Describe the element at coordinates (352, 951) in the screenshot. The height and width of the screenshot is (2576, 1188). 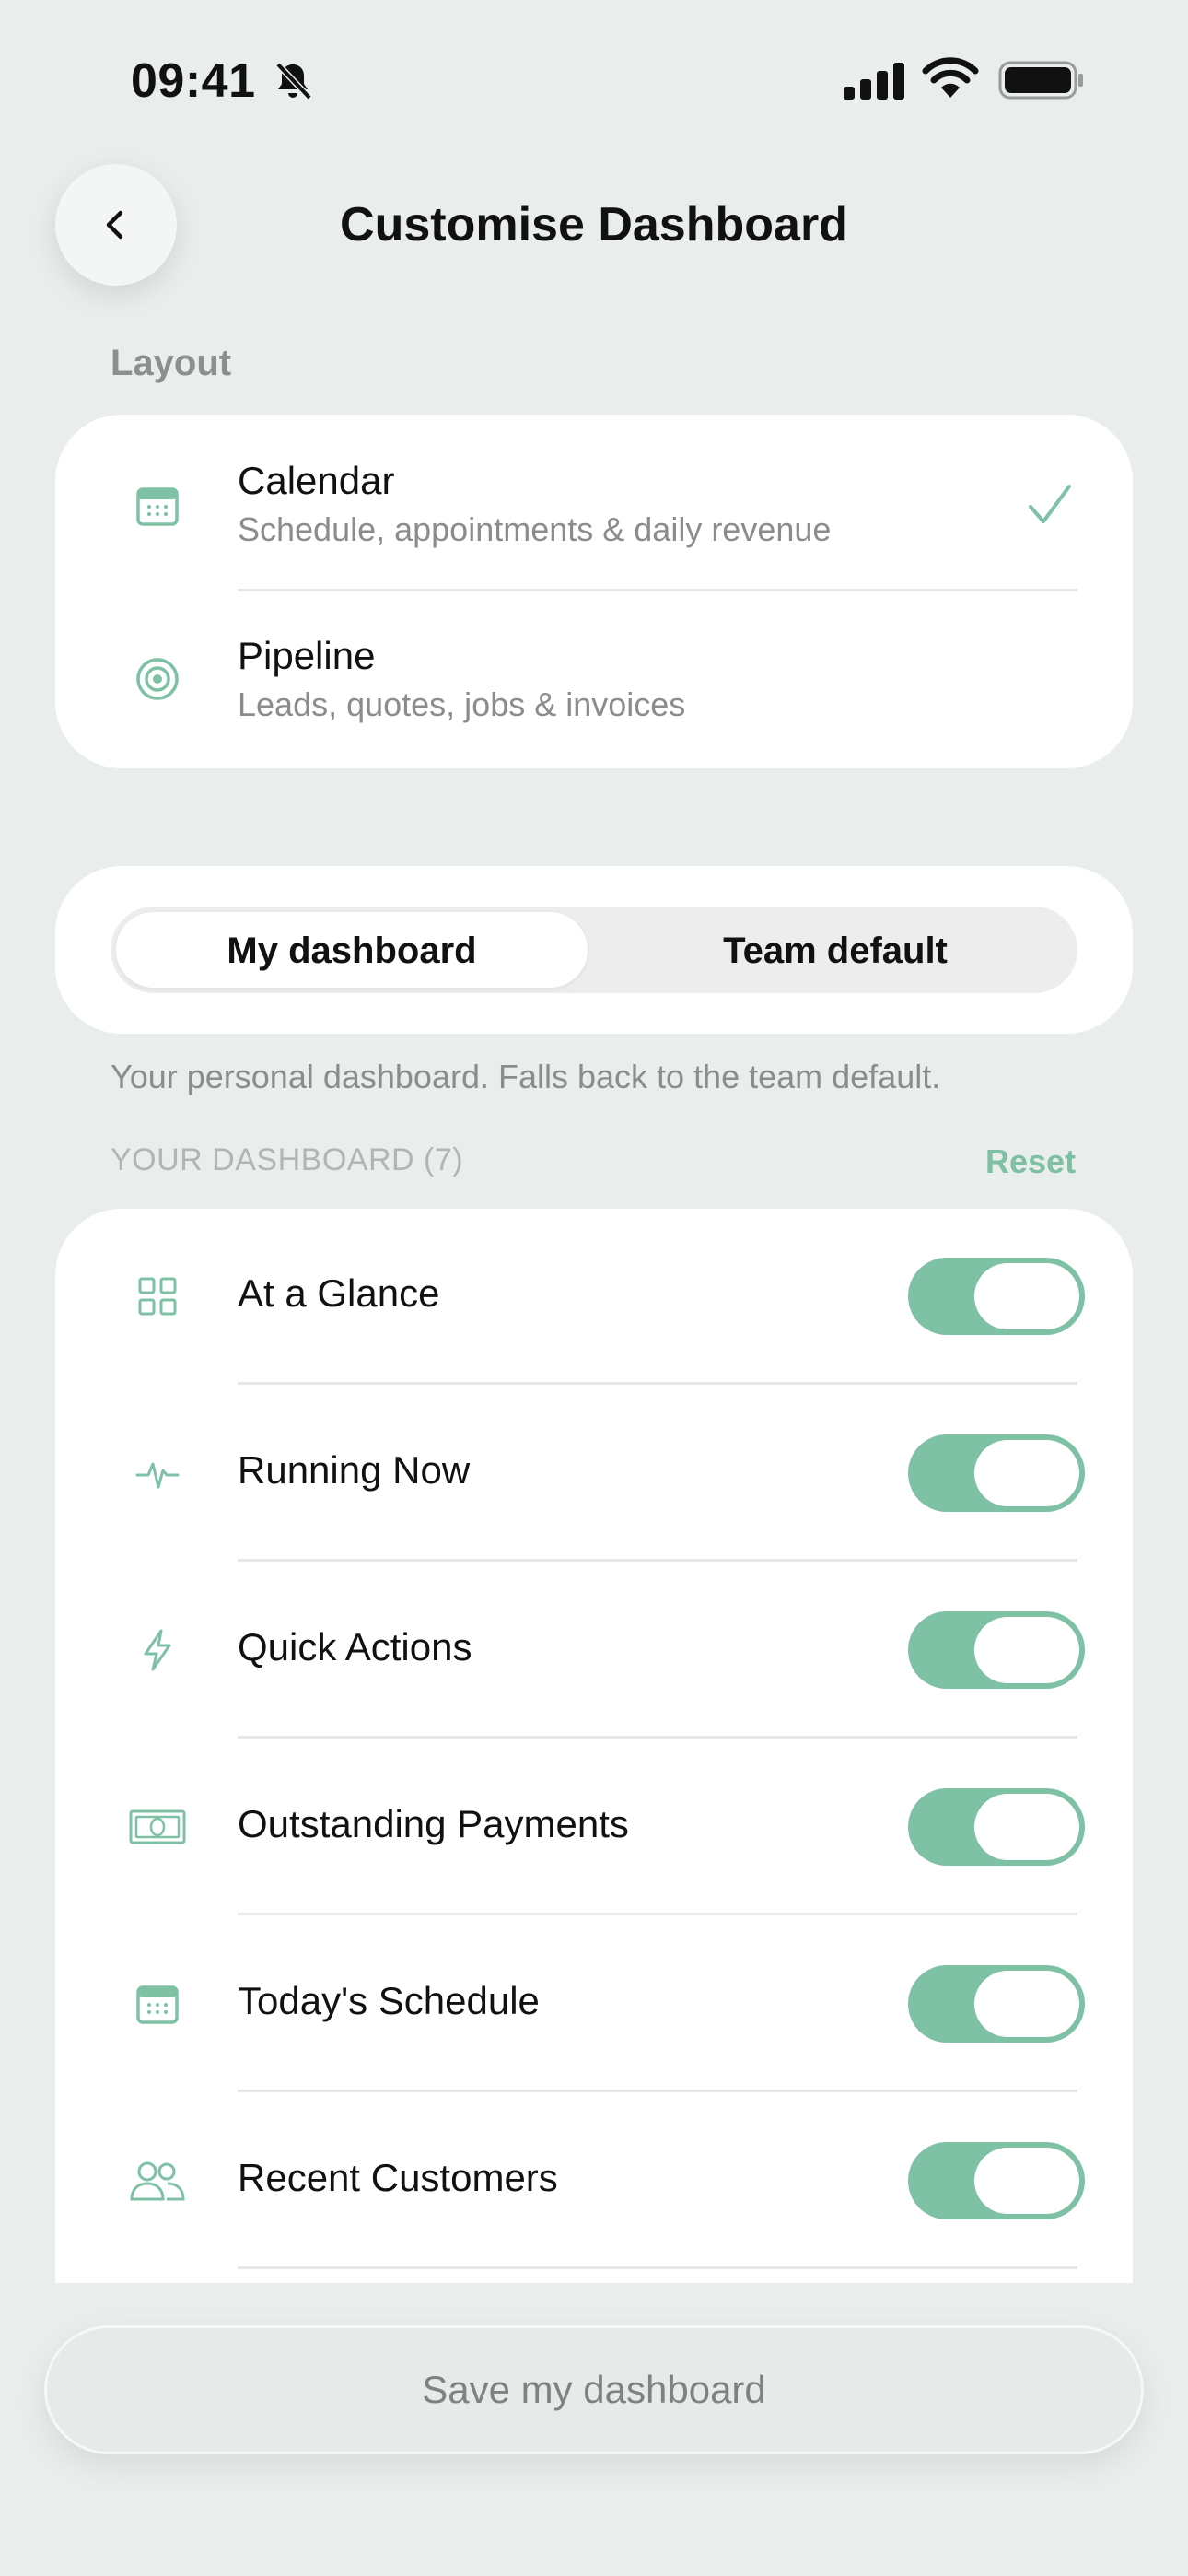
I see `segment-my-dashboard: My dashboard` at that location.